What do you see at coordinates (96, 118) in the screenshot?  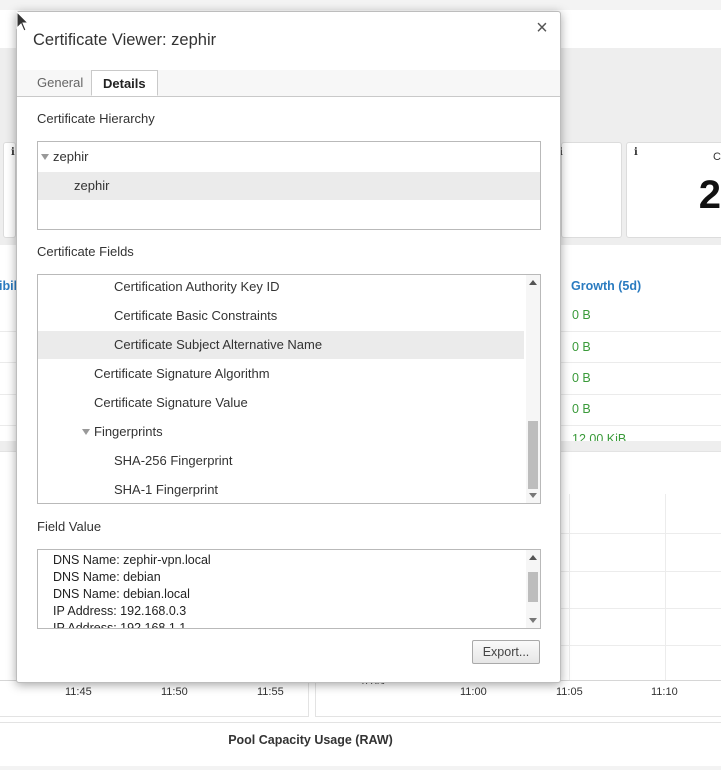 I see `hierarchy-label: Certificate Hierarchy` at bounding box center [96, 118].